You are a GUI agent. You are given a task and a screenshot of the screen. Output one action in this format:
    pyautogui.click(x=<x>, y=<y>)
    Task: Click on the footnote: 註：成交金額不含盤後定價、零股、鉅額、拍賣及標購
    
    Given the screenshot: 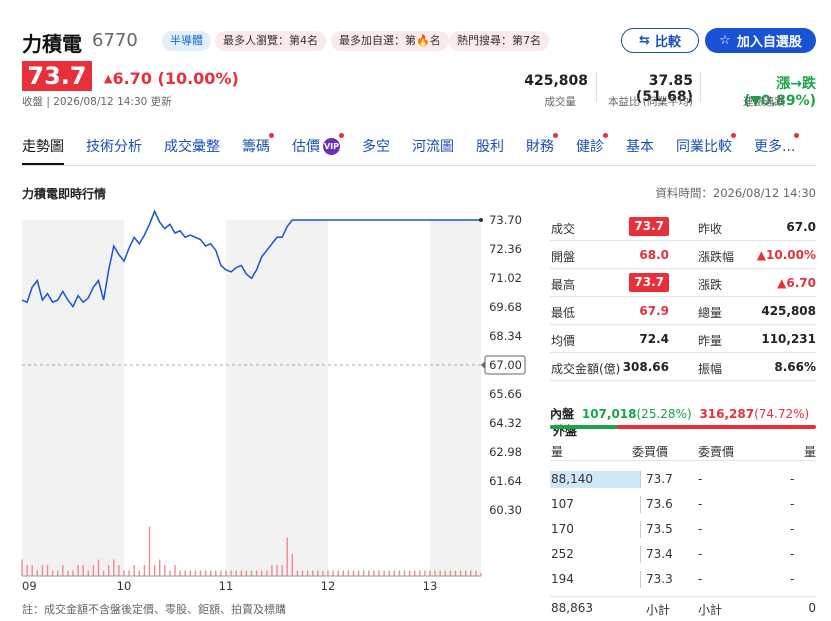 What is the action you would take?
    pyautogui.click(x=154, y=609)
    